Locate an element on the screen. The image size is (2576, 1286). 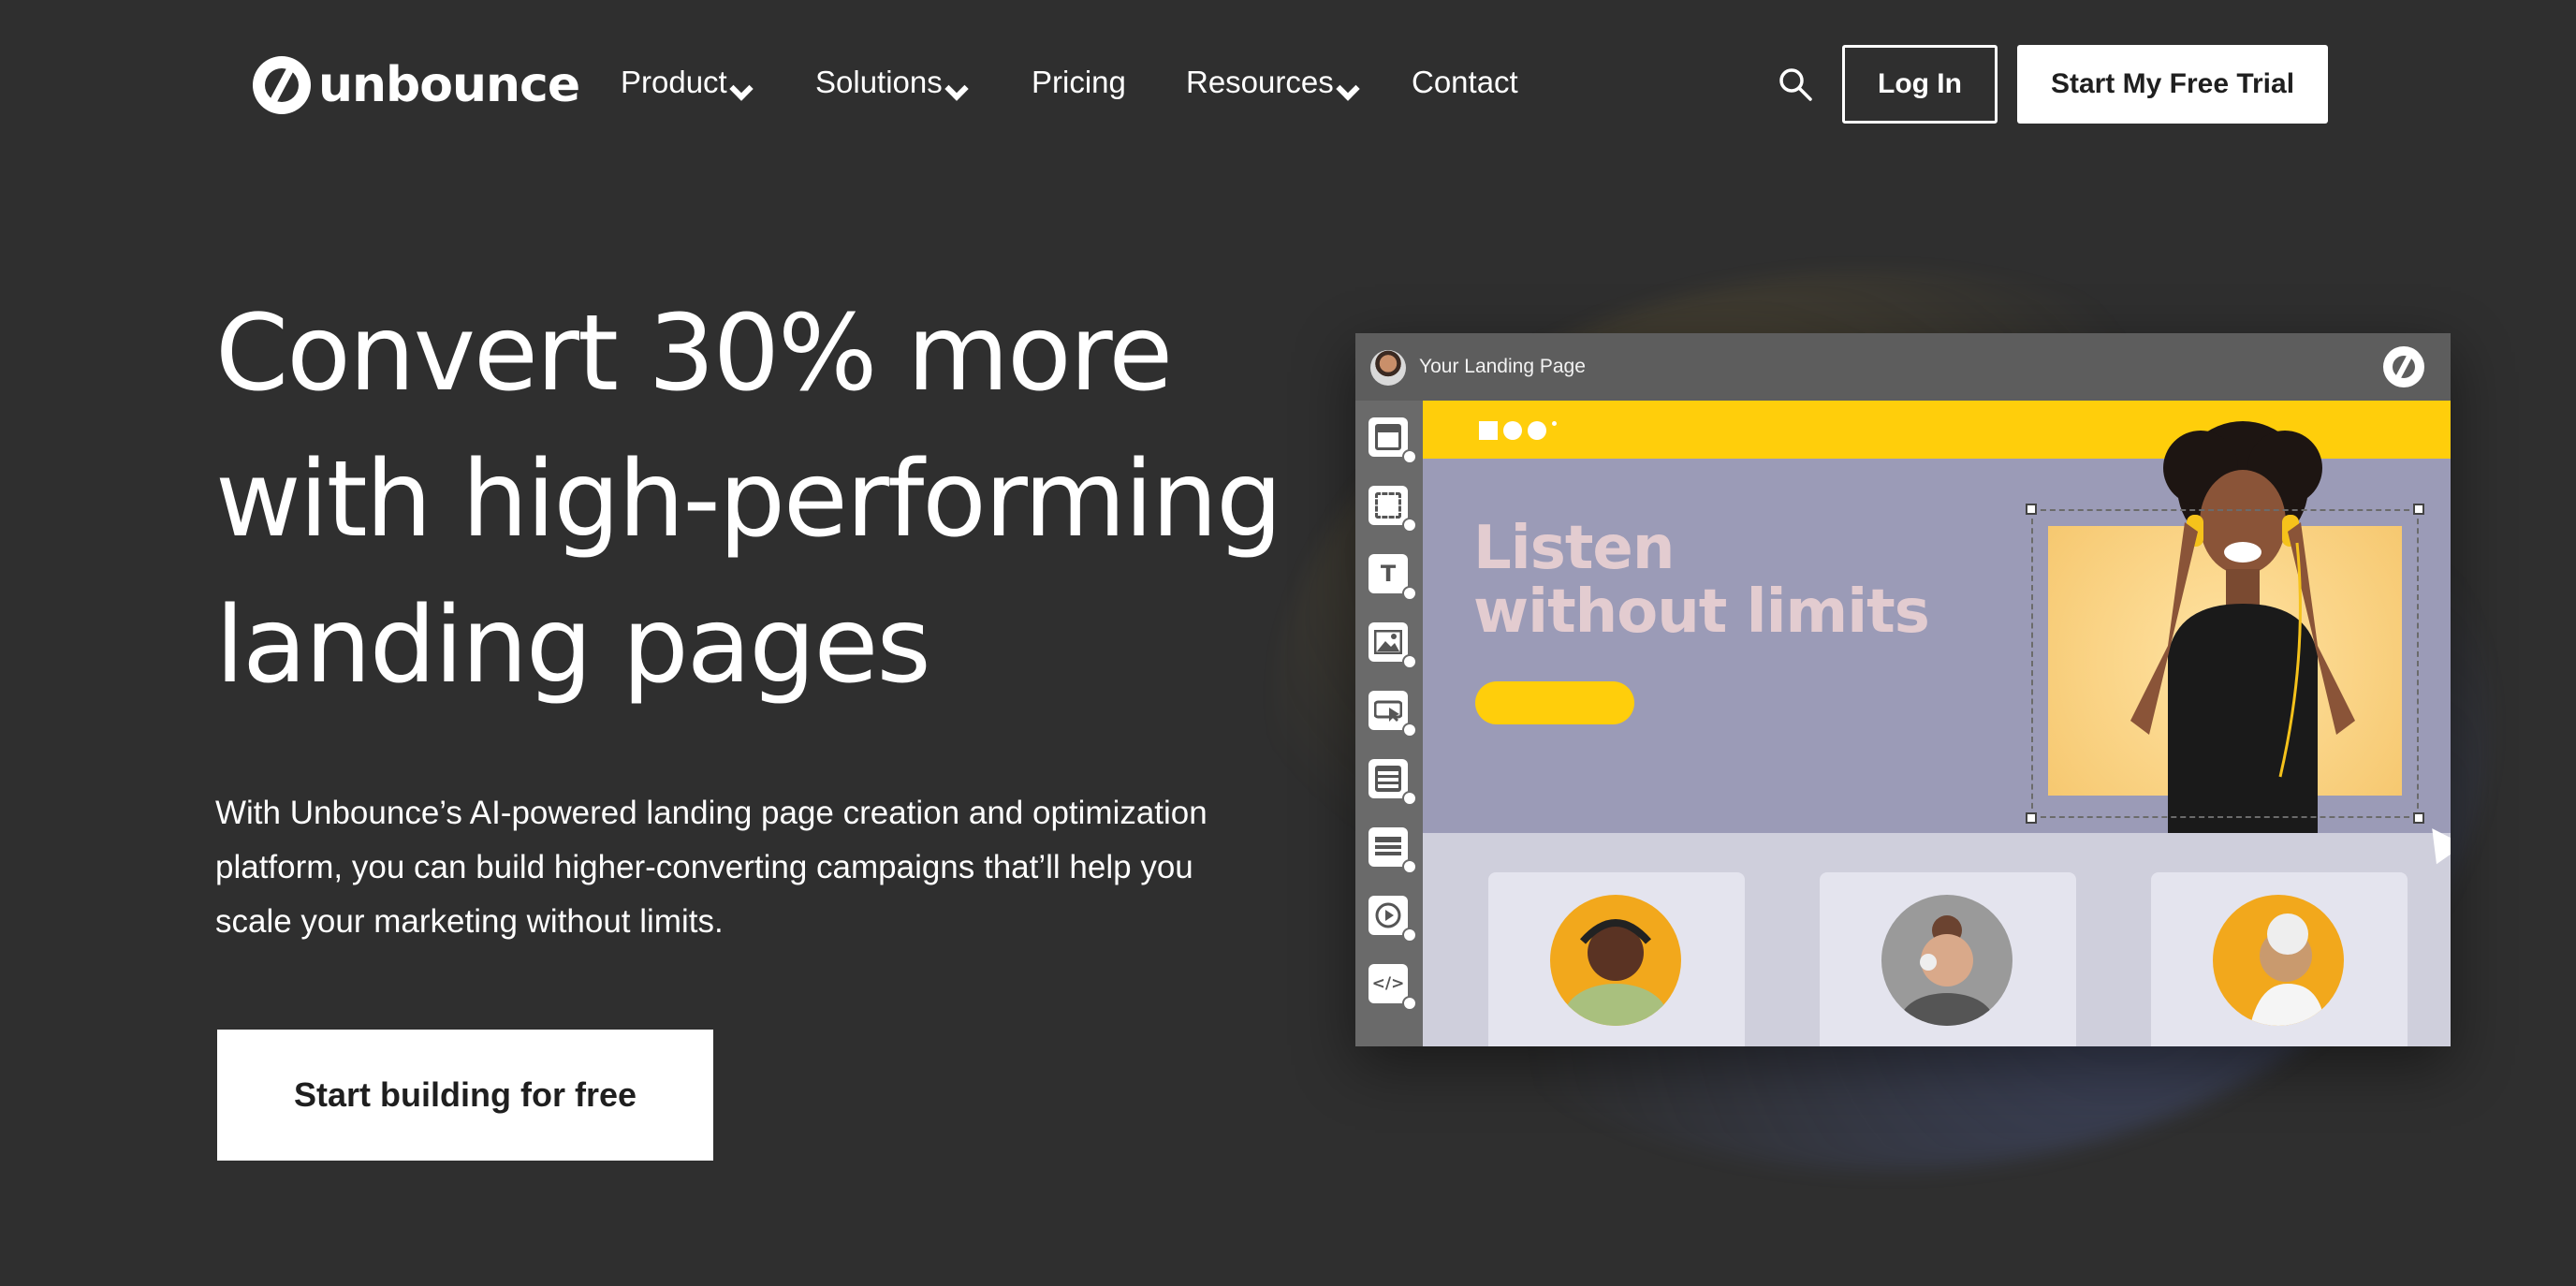
search-icon is located at coordinates (1795, 85).